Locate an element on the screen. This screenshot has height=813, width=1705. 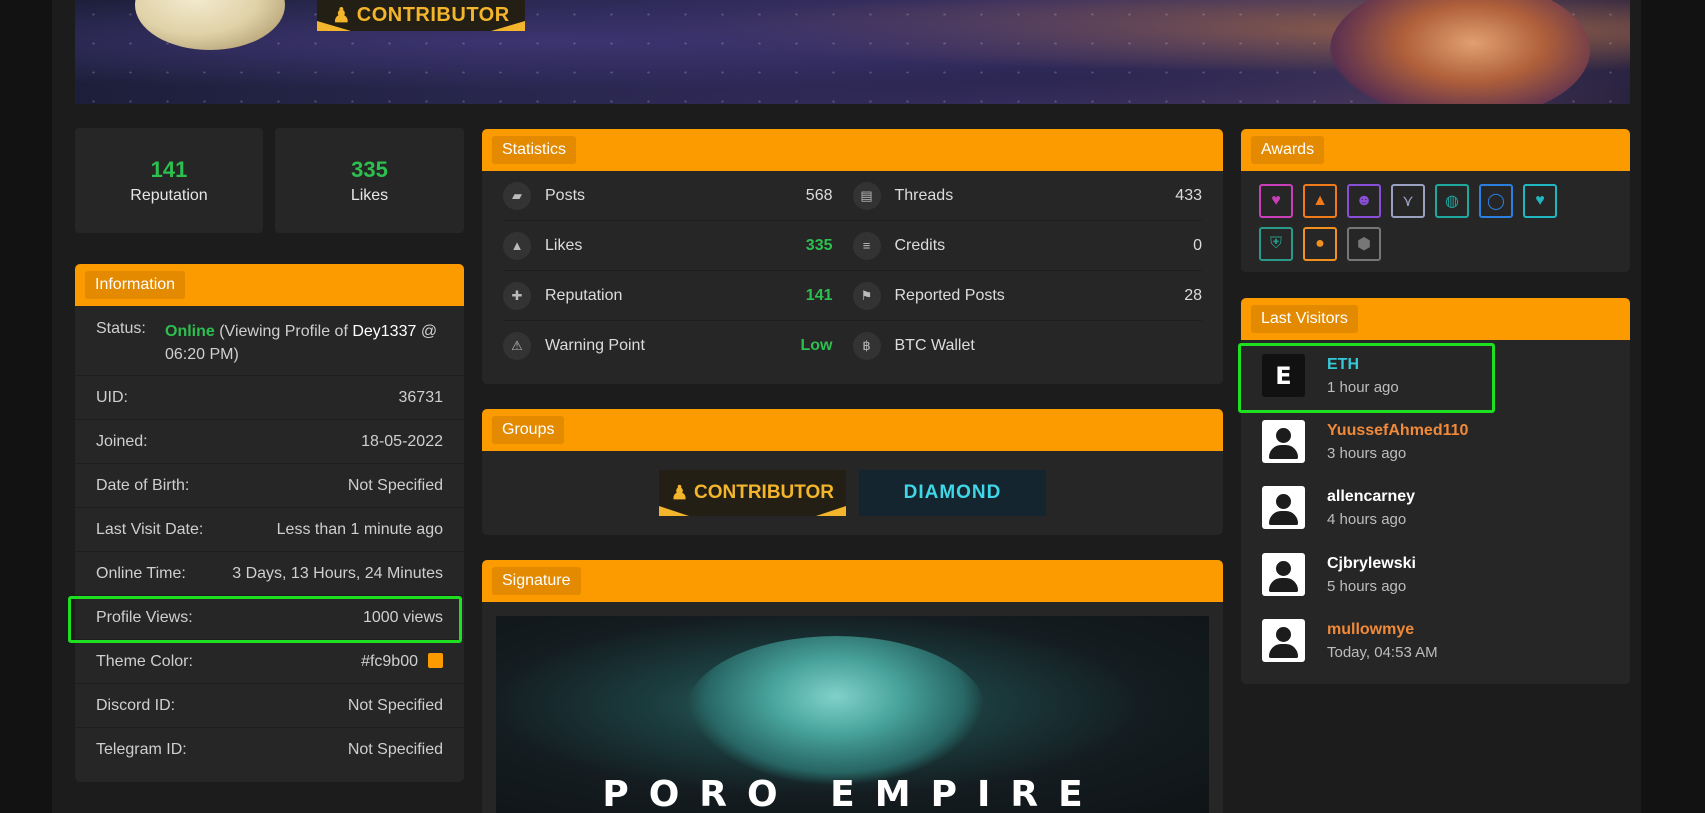
stat-threads: ▤ Threads 433 is located at coordinates (1027, 196).